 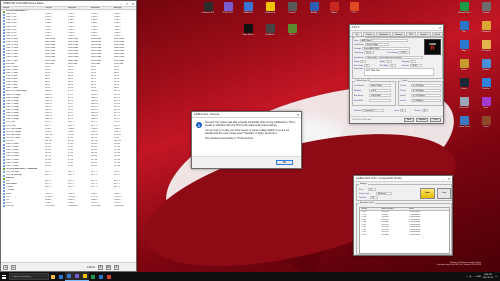 What do you see at coordinates (464, 27) in the screenshot?
I see `desktop-icon: Mail` at bounding box center [464, 27].